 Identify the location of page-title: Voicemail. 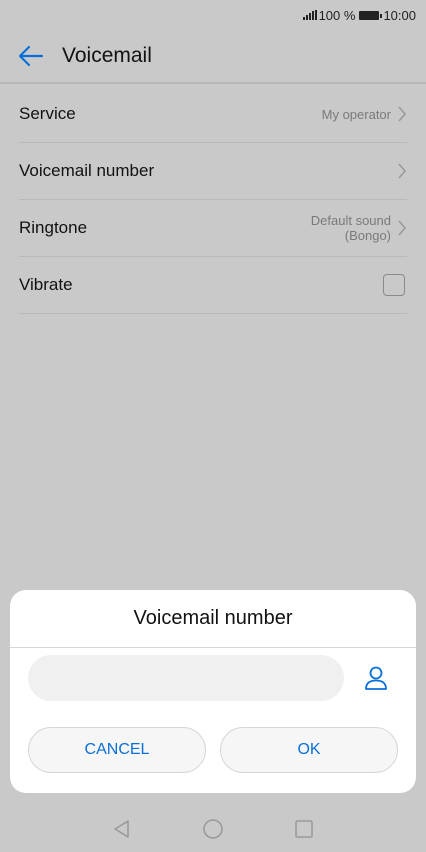
(107, 55).